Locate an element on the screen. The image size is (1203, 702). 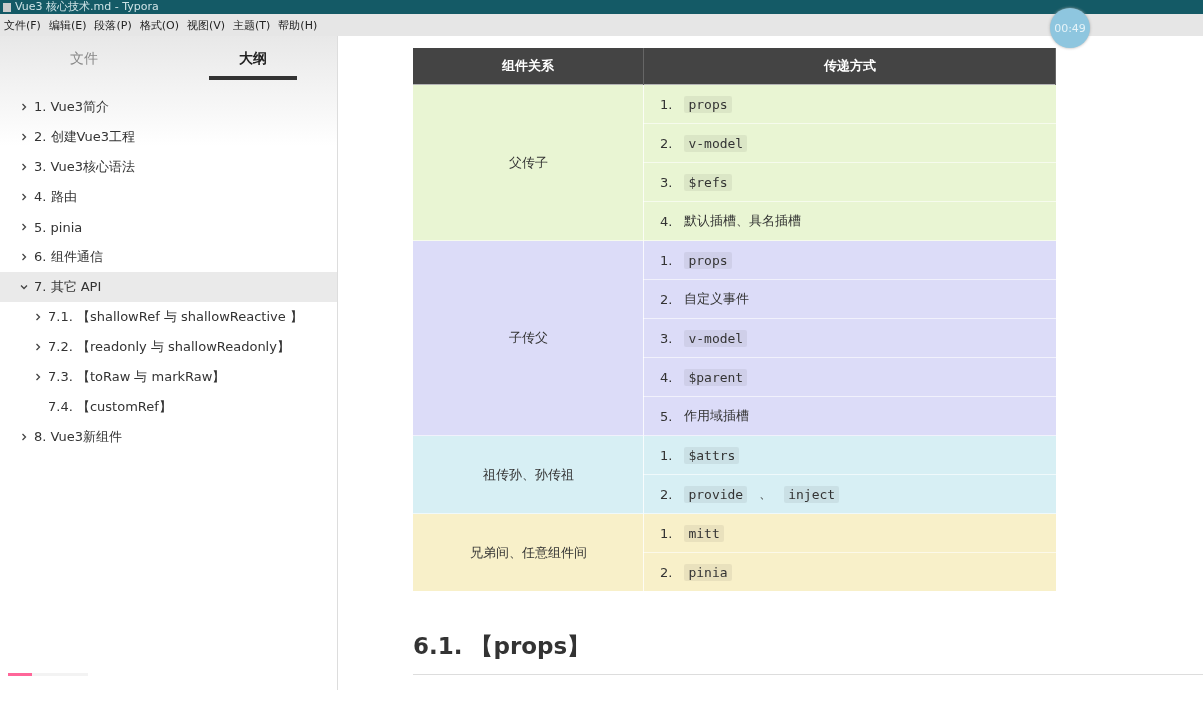
outline-item: 2. 创建Vue3工程 is located at coordinates (168, 137).